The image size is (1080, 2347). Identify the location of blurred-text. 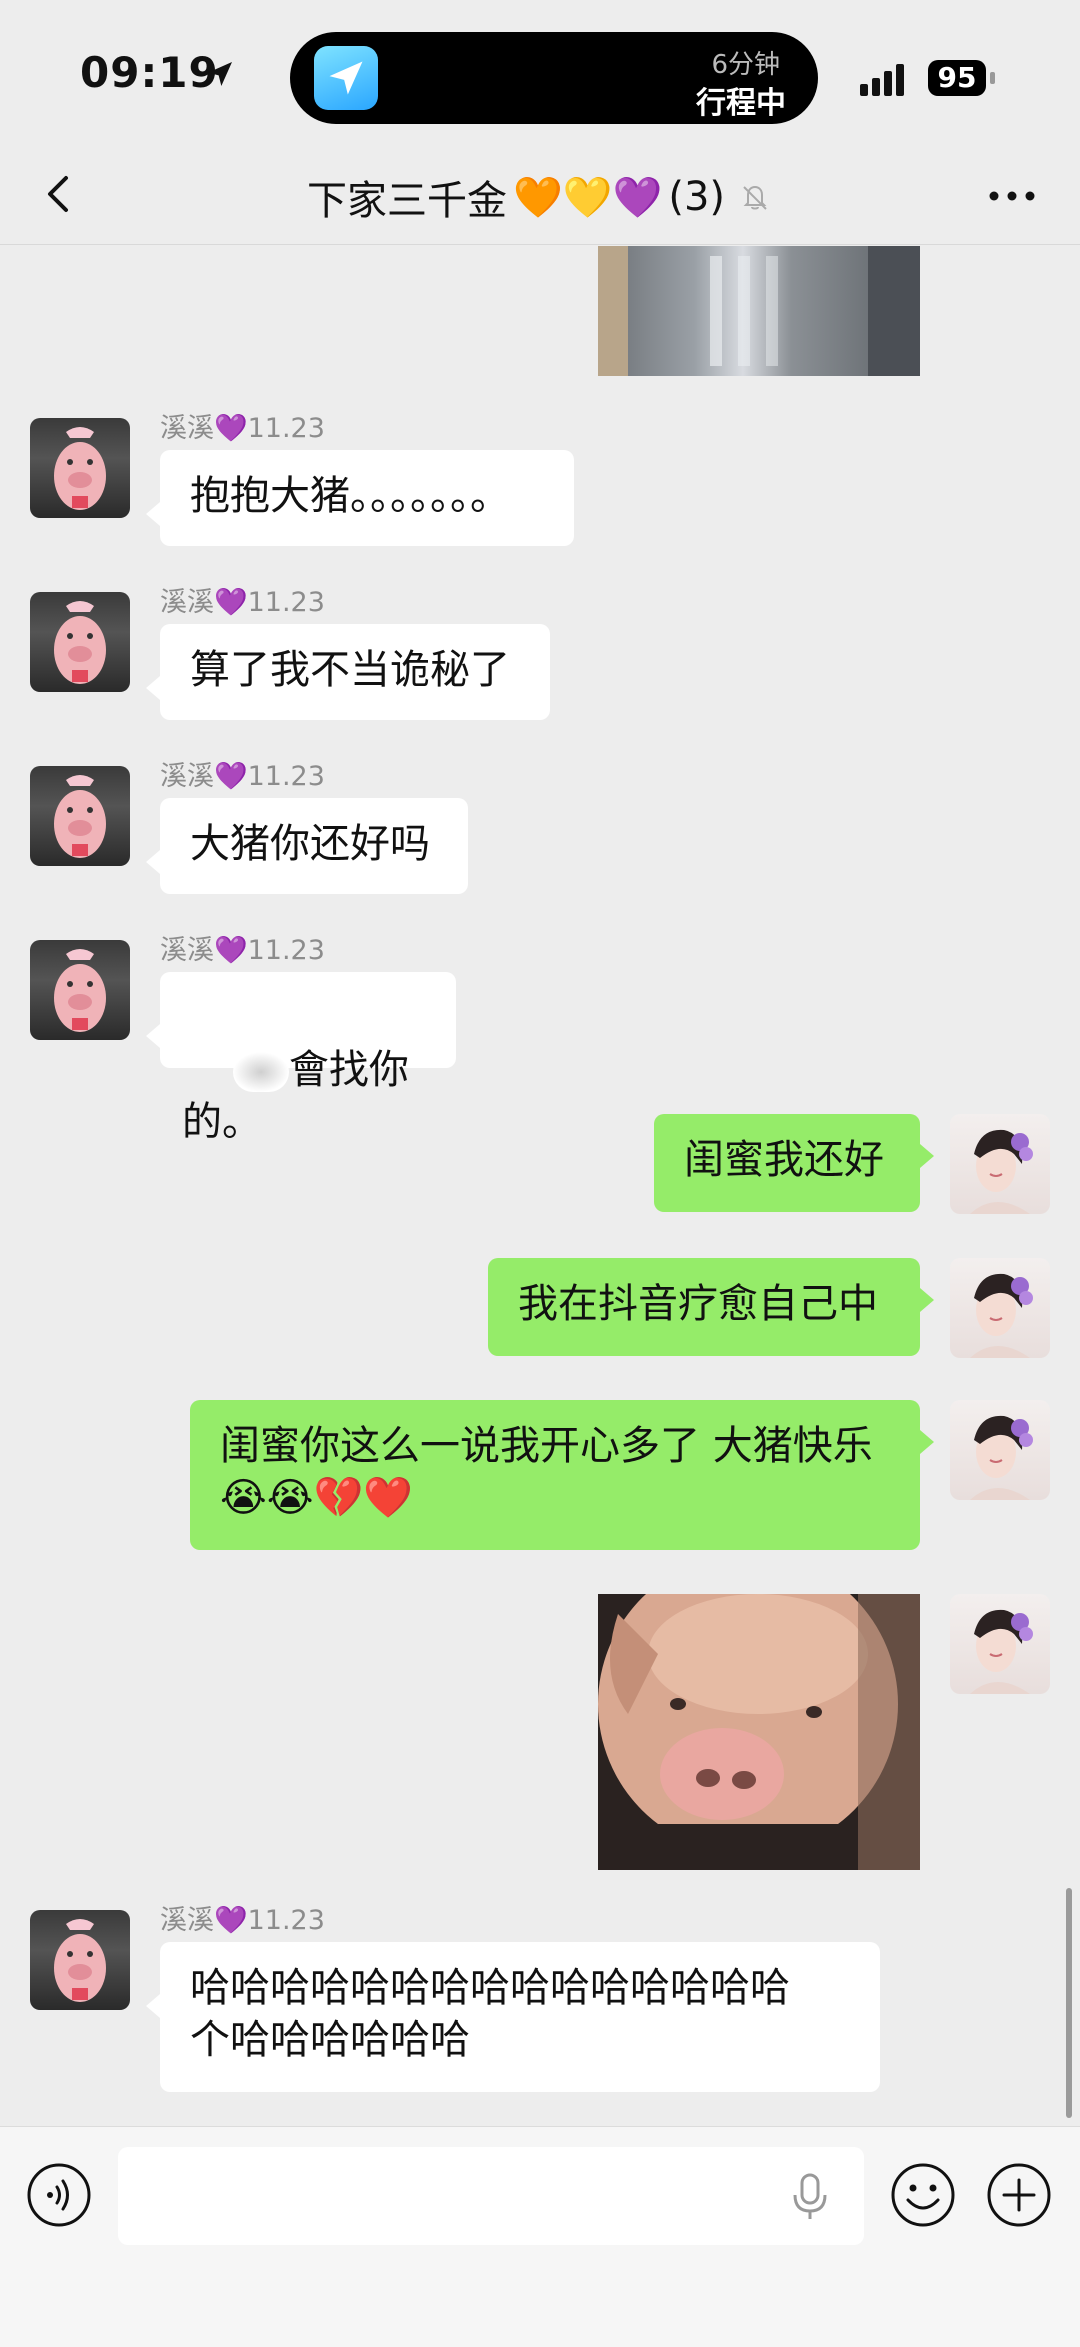
(260, 1072).